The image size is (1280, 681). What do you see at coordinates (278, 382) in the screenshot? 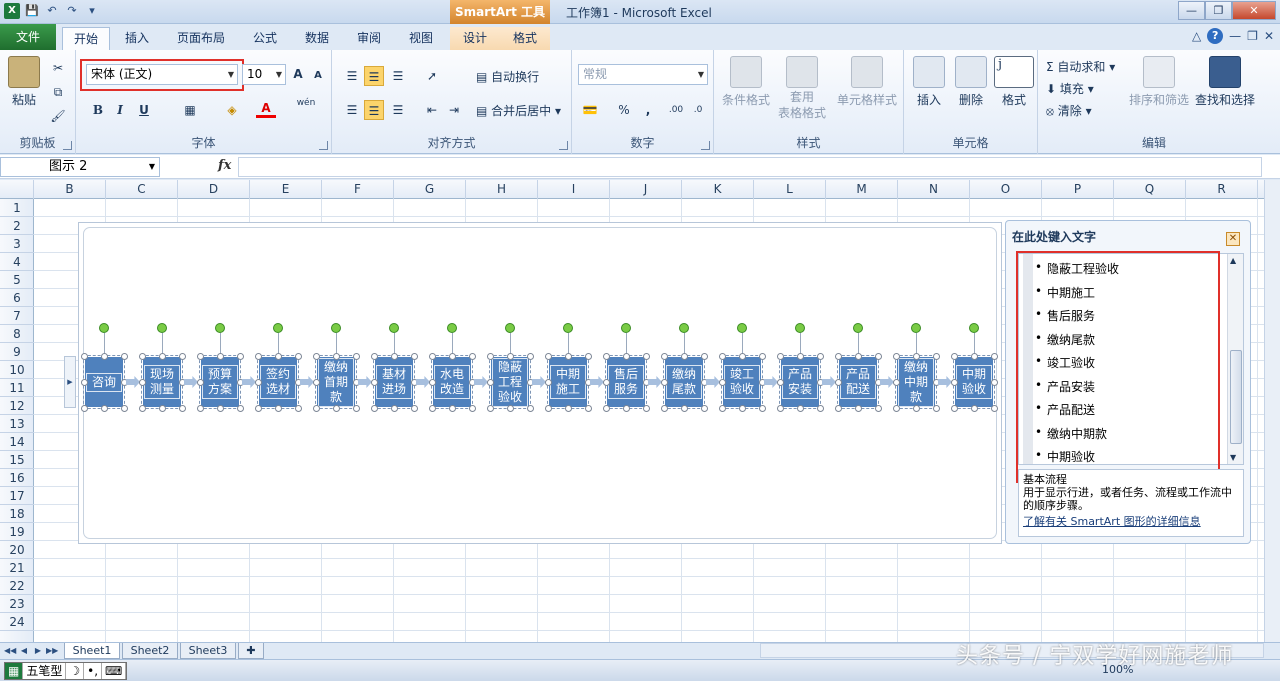
I see `smartart-shape: 签约选材` at bounding box center [278, 382].